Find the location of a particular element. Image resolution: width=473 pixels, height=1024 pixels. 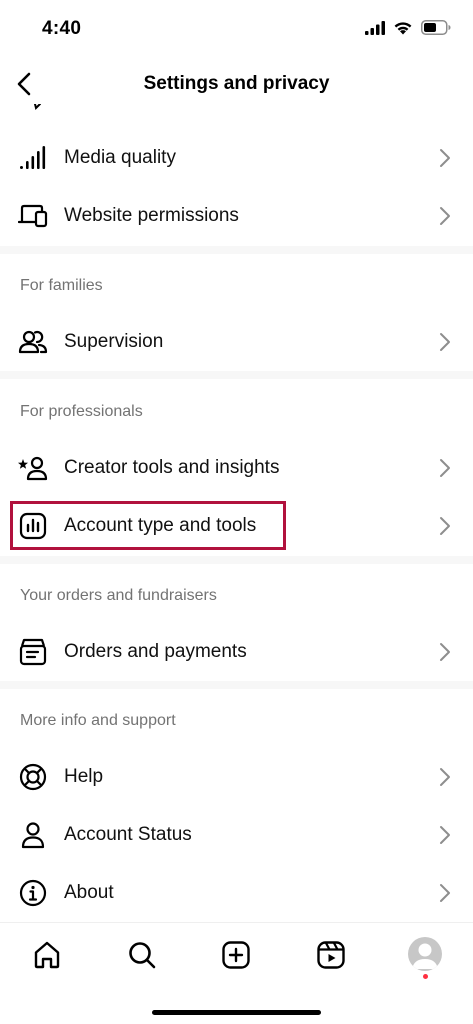

section-header-professionals: For professionals is located at coordinates (81, 411).